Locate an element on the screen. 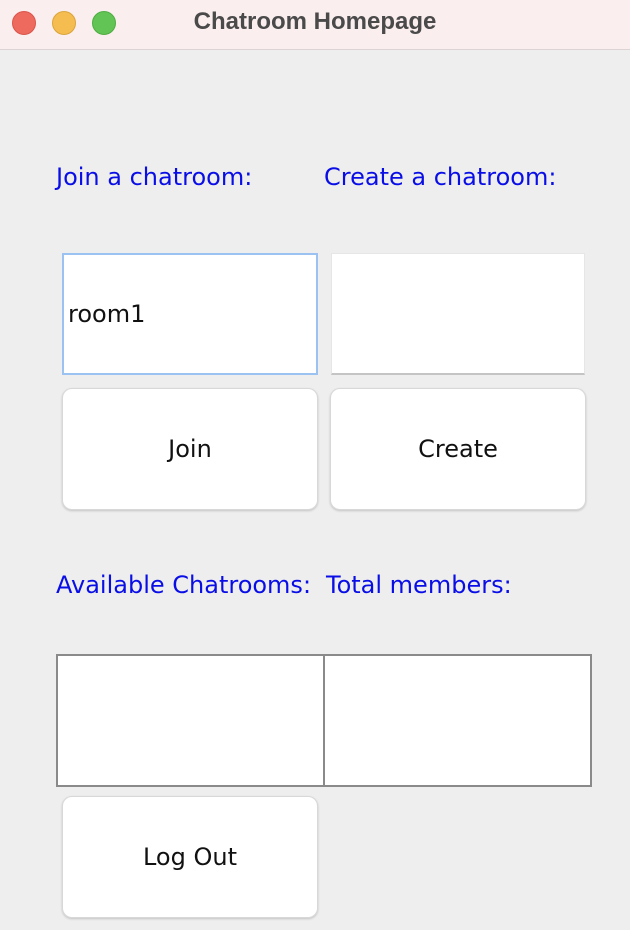 The image size is (630, 930). available-chatrooms-label: Available Chatrooms: is located at coordinates (184, 585).